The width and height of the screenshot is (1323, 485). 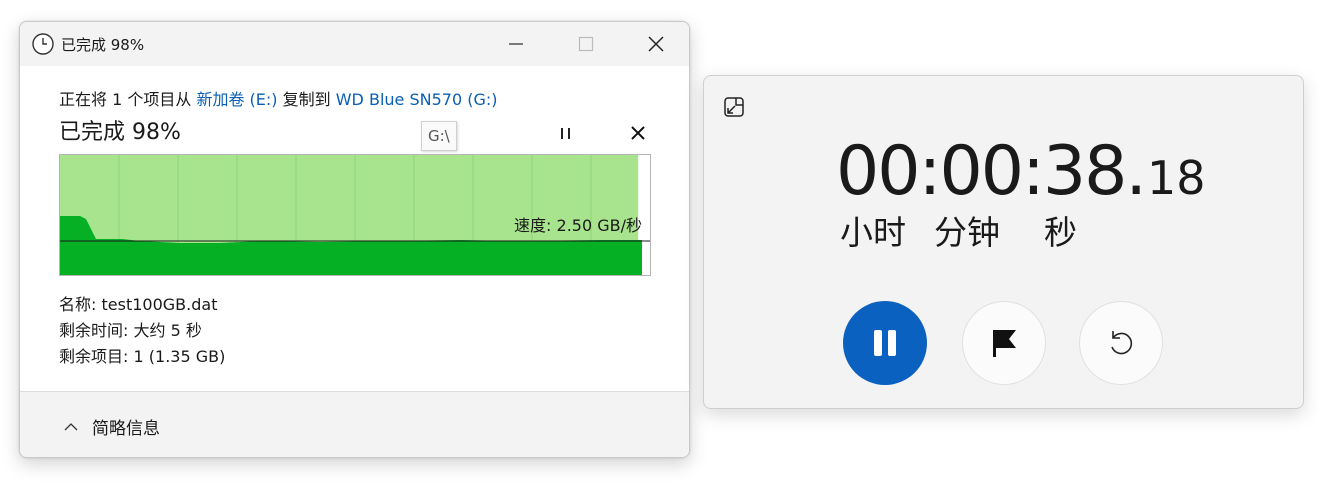 I want to click on seconds-label: 秒, so click(x=1060, y=232).